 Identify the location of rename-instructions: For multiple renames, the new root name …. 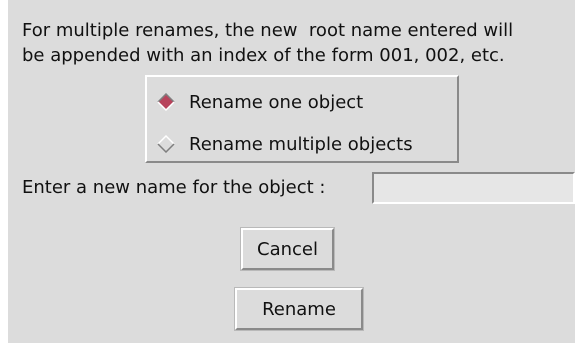
(297, 43).